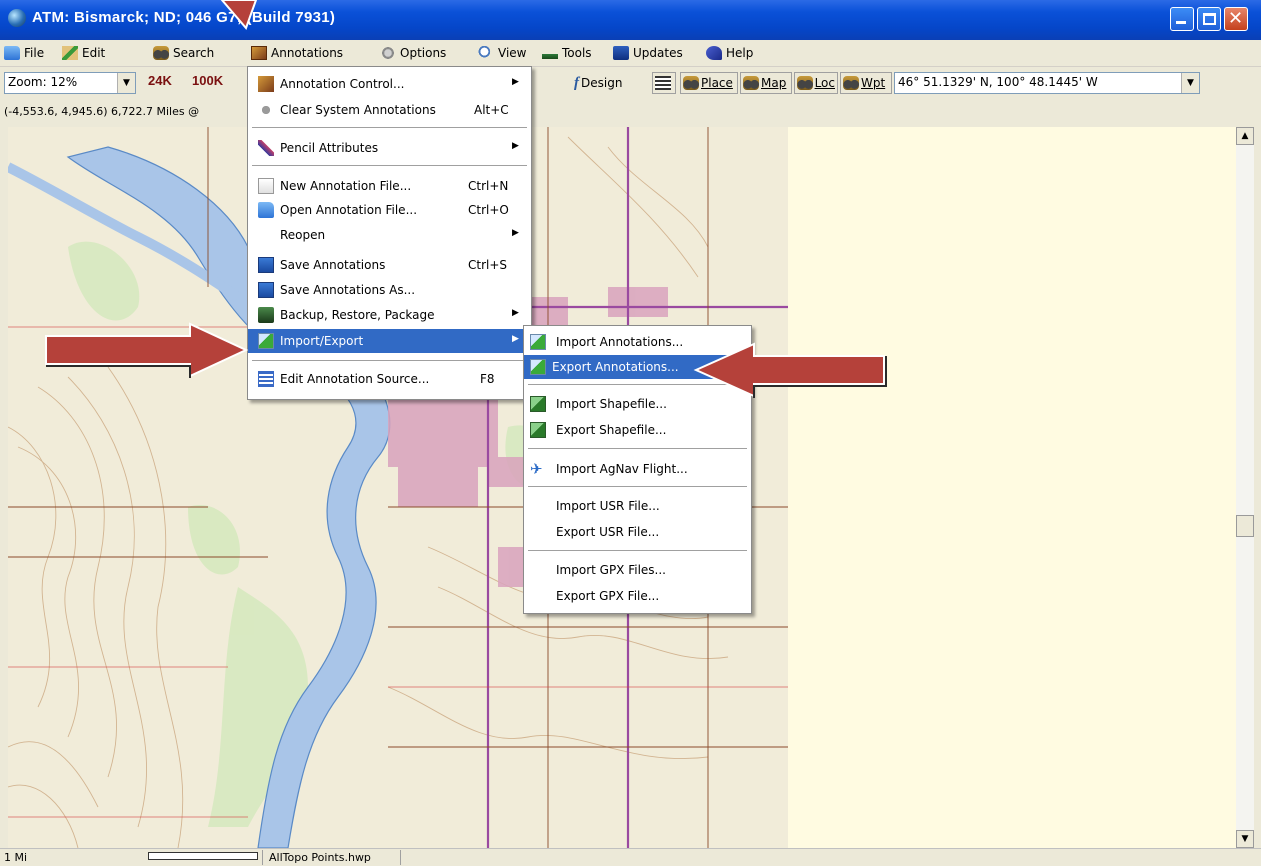 The height and width of the screenshot is (866, 1261). Describe the element at coordinates (160, 83) in the screenshot. I see `scale-24k-button: 24K` at that location.